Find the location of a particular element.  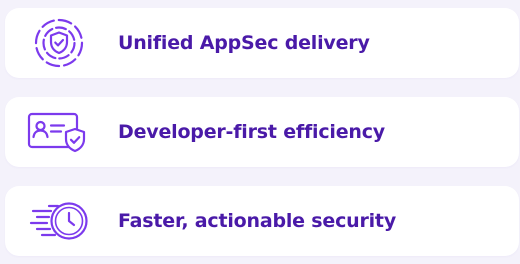

feature-label: Faster, actionable security is located at coordinates (257, 221).